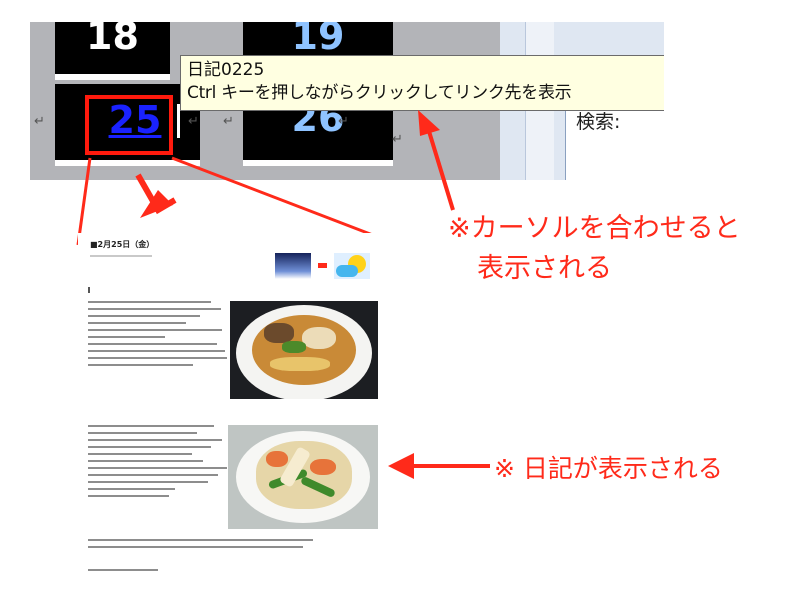 The image size is (800, 600). What do you see at coordinates (440, 169) in the screenshot?
I see `pointer-arrow-up` at bounding box center [440, 169].